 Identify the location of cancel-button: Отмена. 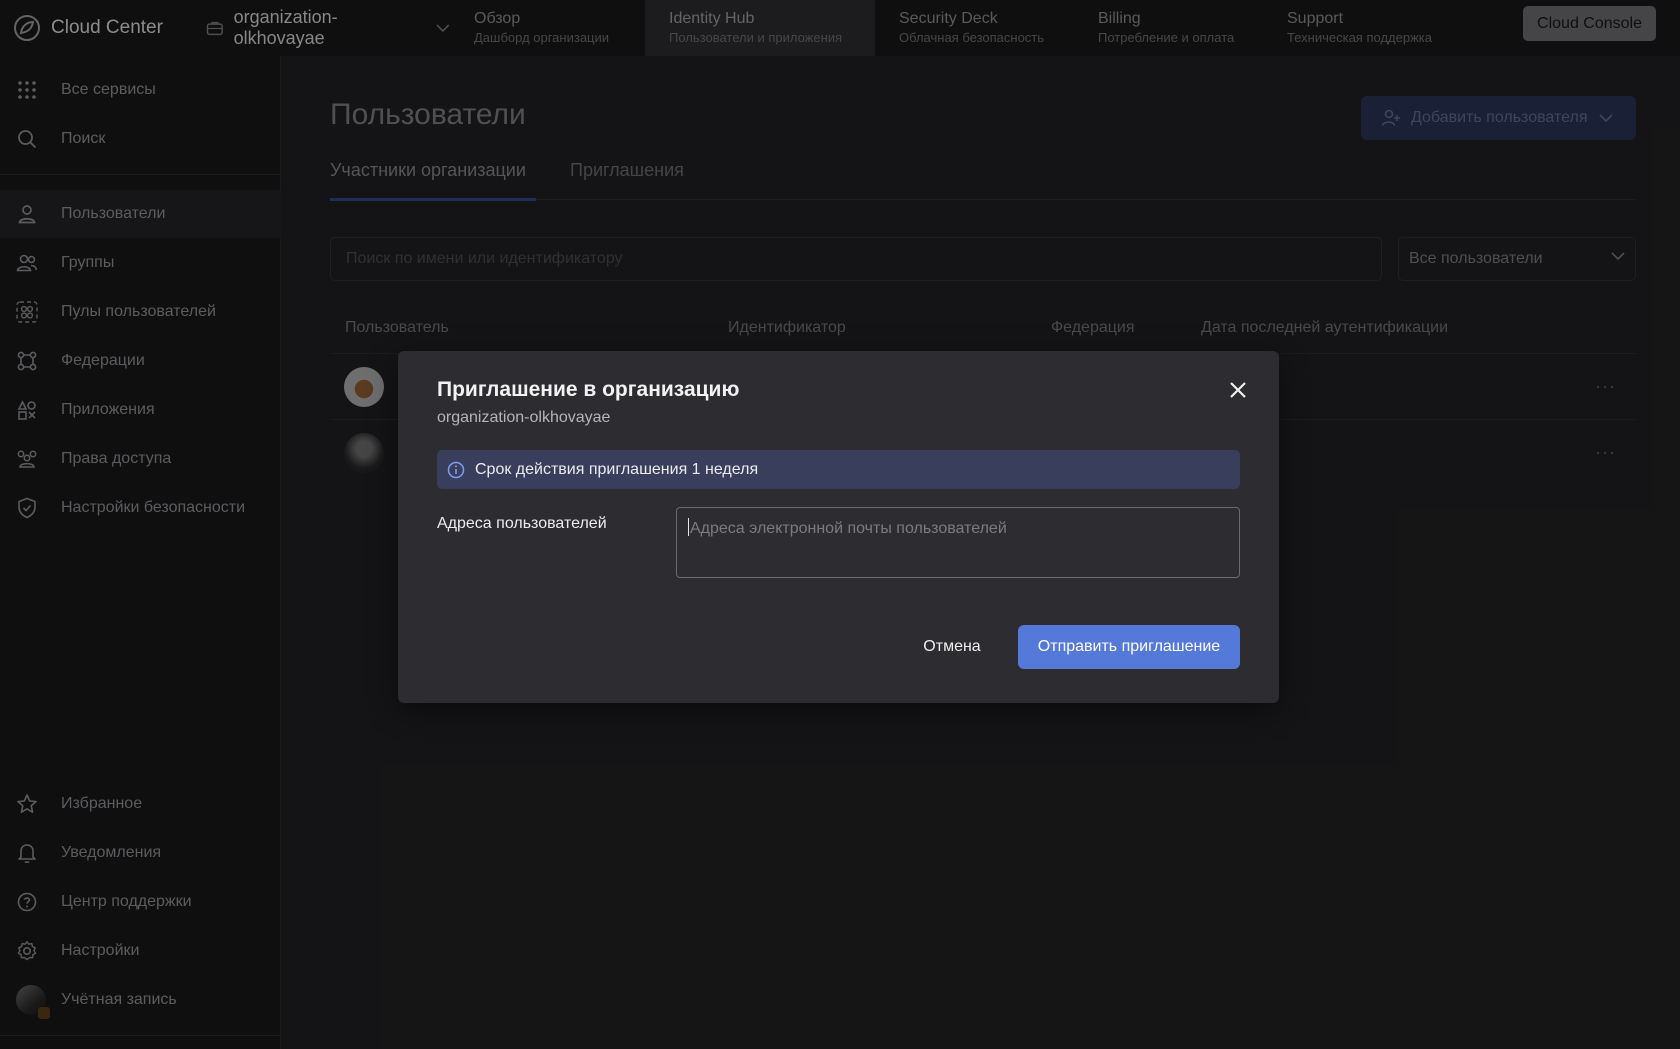
(952, 647).